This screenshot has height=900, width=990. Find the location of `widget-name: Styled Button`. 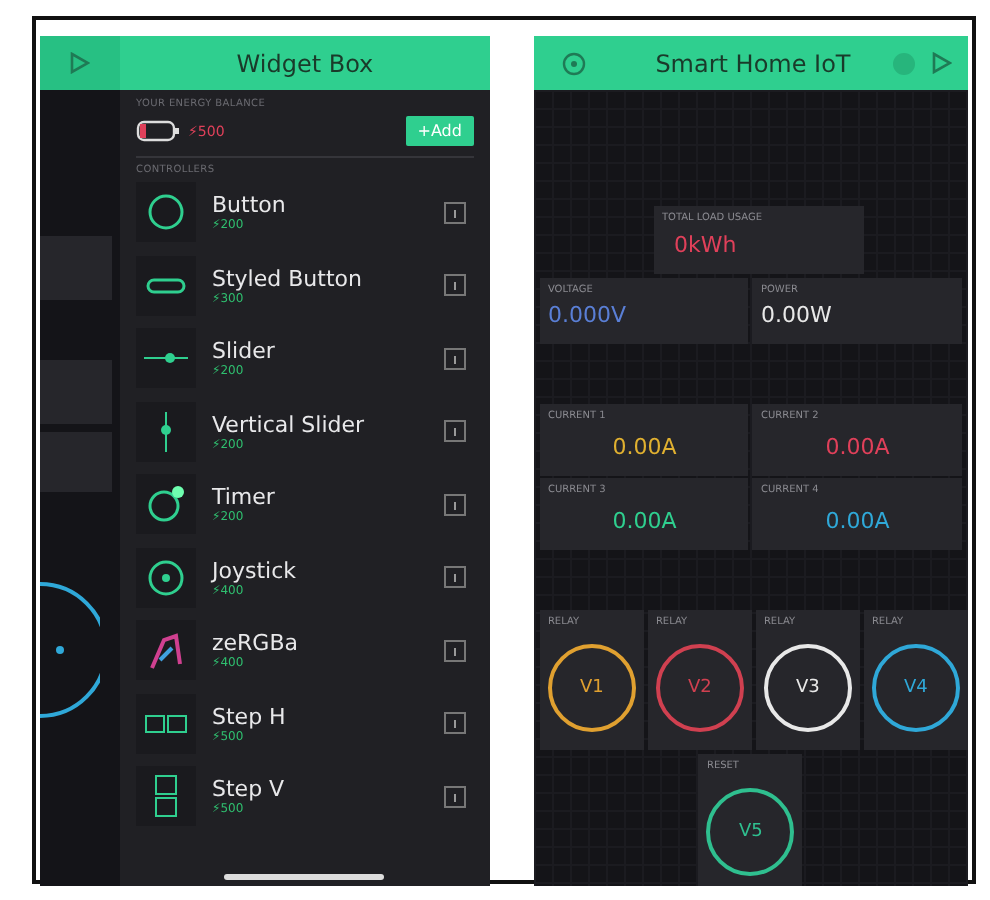

widget-name: Styled Button is located at coordinates (288, 278).